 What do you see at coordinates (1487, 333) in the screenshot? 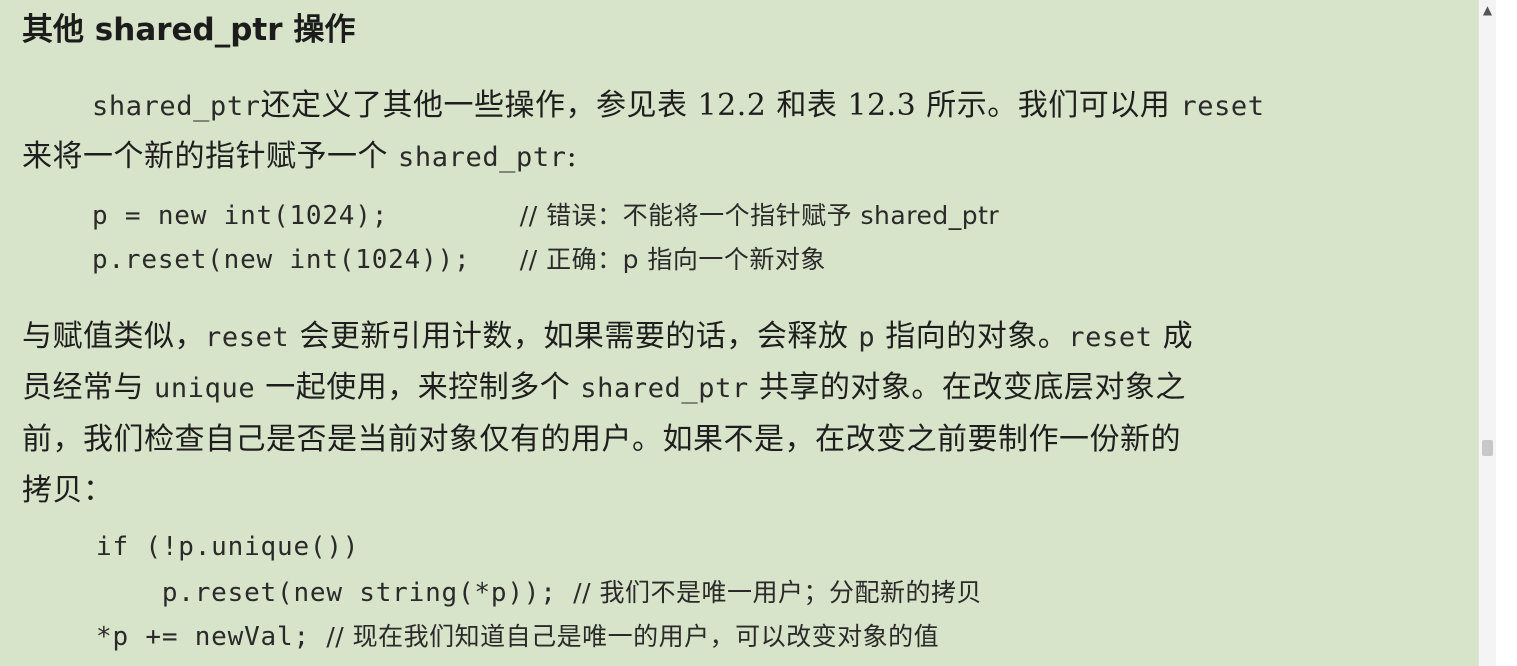
I see `vertical-scrollbar: ▲` at bounding box center [1487, 333].